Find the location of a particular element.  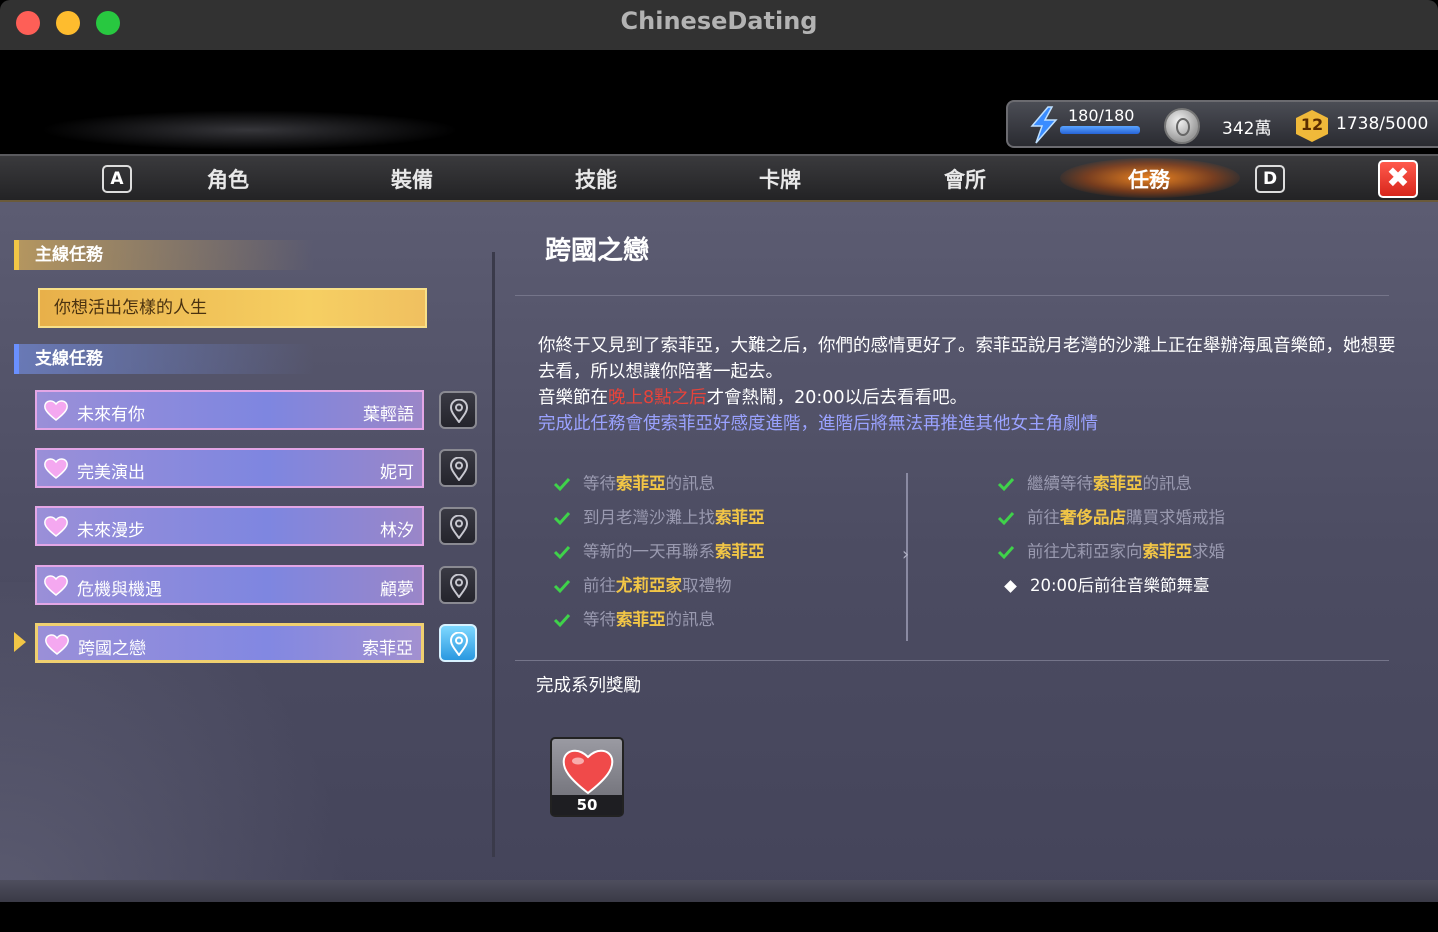

tab-quests: 任務 is located at coordinates (1149, 179).